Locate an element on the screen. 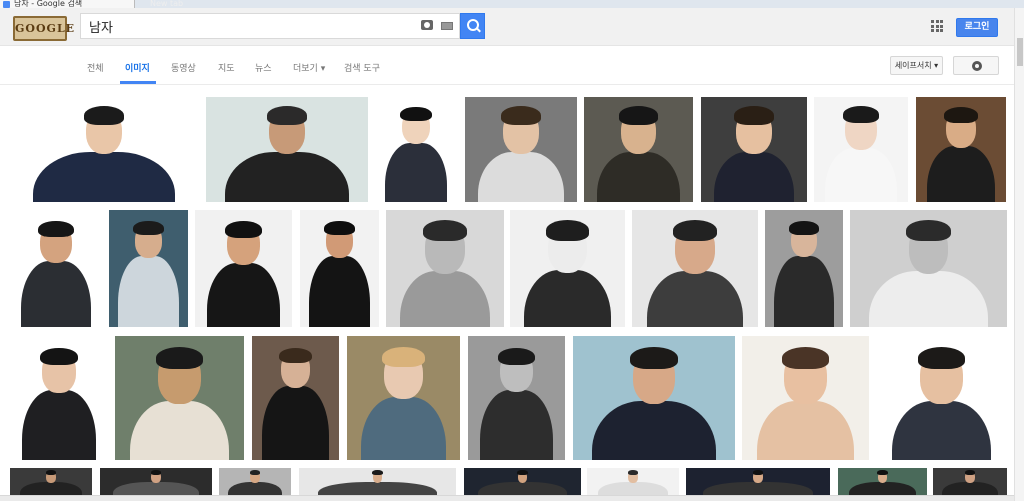 The width and height of the screenshot is (1024, 501). browser-tab-new: New tab is located at coordinates (206, 4).